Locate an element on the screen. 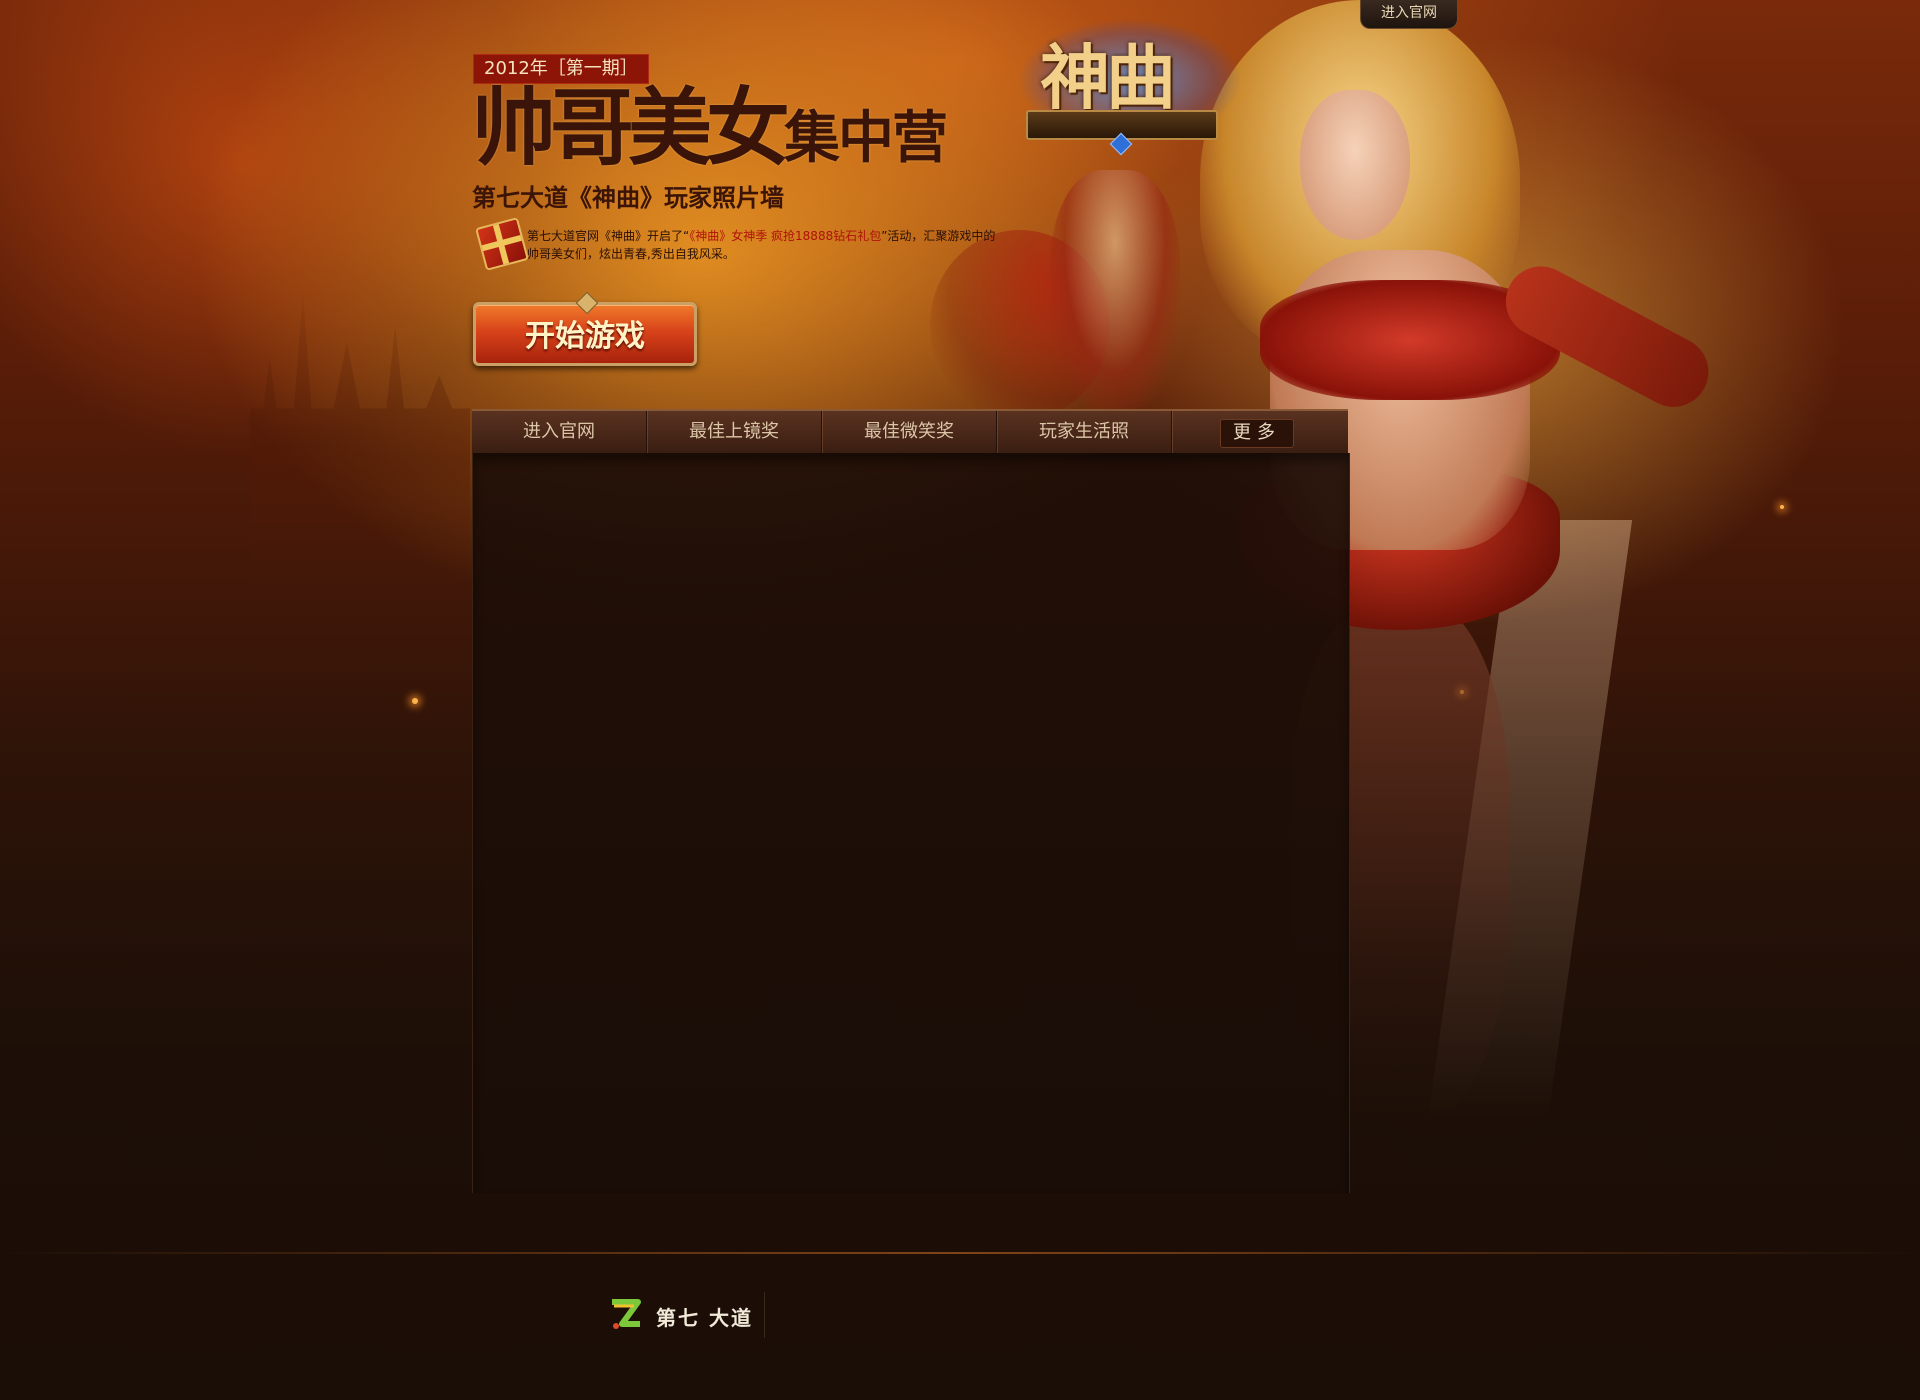 Image resolution: width=1920 pixels, height=1400 pixels. page-subtitle: 第七大道《神曲》玩家照片墙 is located at coordinates (628, 198).